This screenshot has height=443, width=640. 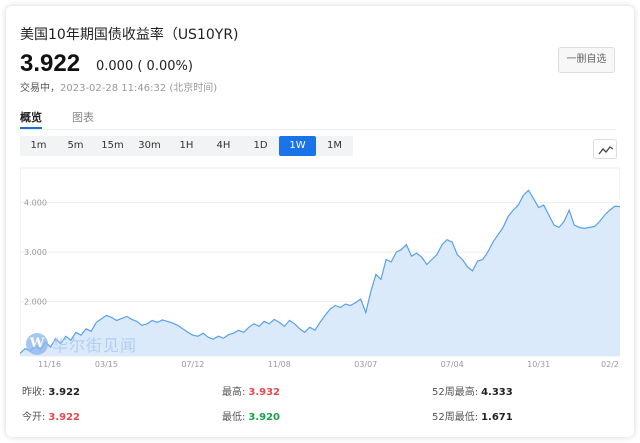 What do you see at coordinates (95, 345) in the screenshot?
I see `watermark-text: 华尔街见闻` at bounding box center [95, 345].